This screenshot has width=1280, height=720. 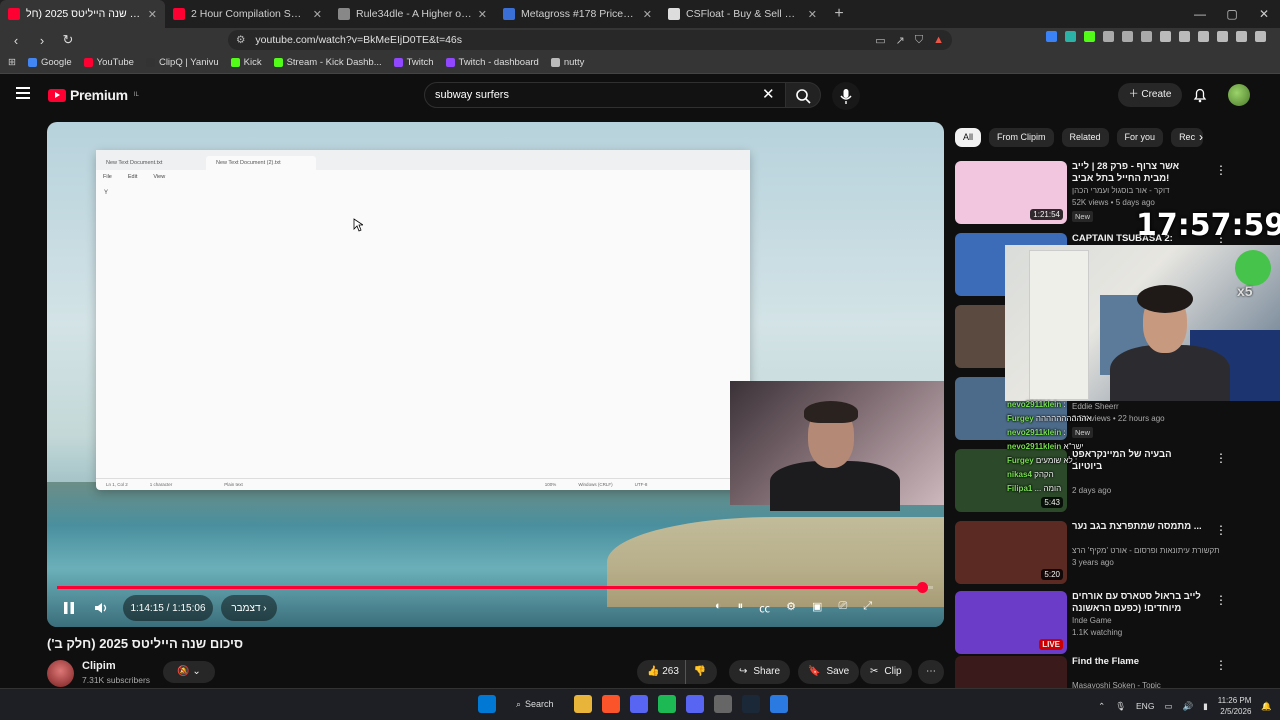 I want to click on filter-chip: For you, so click(x=1140, y=137).